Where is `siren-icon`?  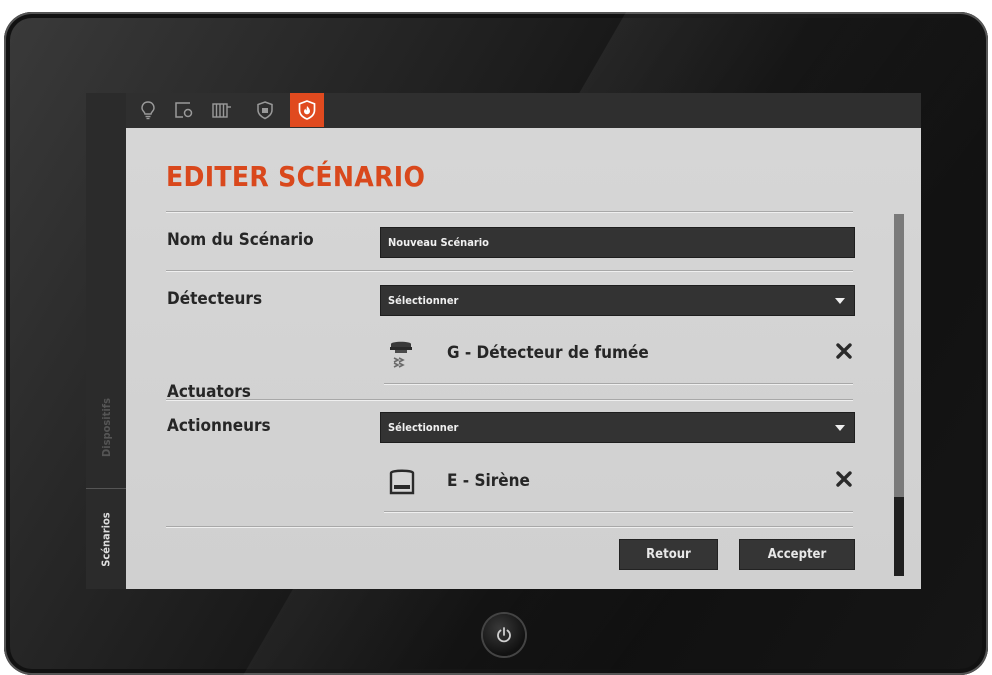 siren-icon is located at coordinates (402, 484).